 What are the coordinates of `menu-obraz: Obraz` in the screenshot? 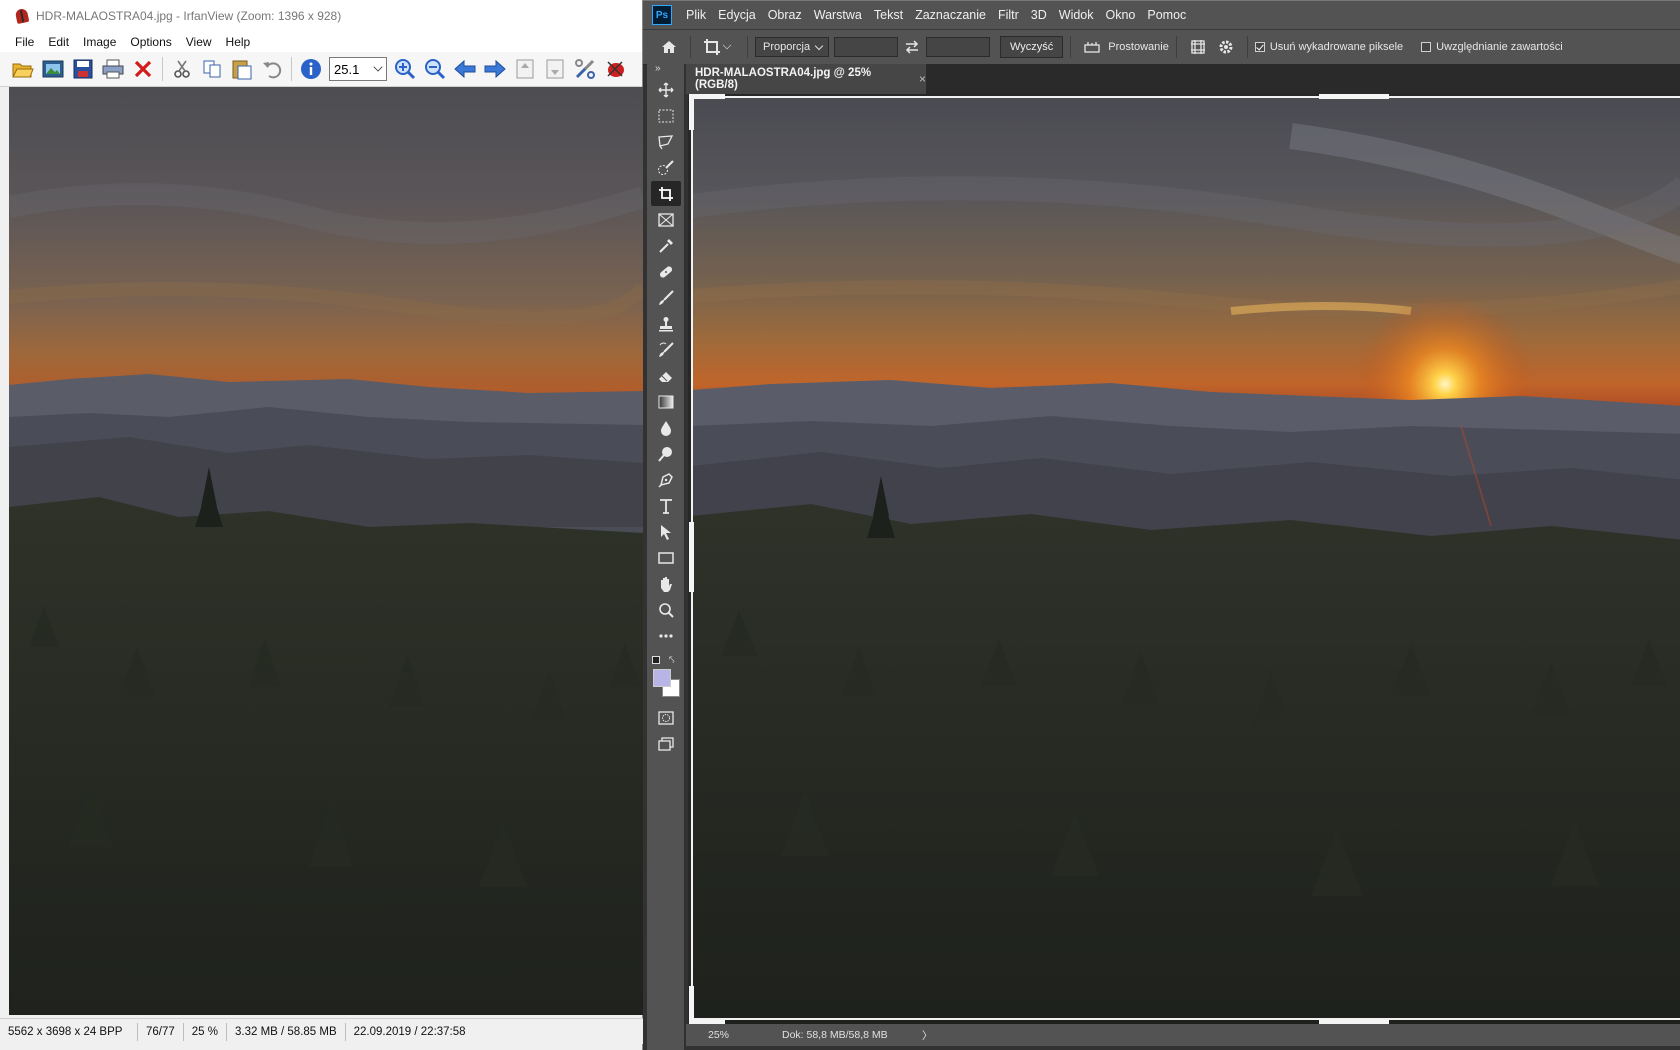 It's located at (785, 15).